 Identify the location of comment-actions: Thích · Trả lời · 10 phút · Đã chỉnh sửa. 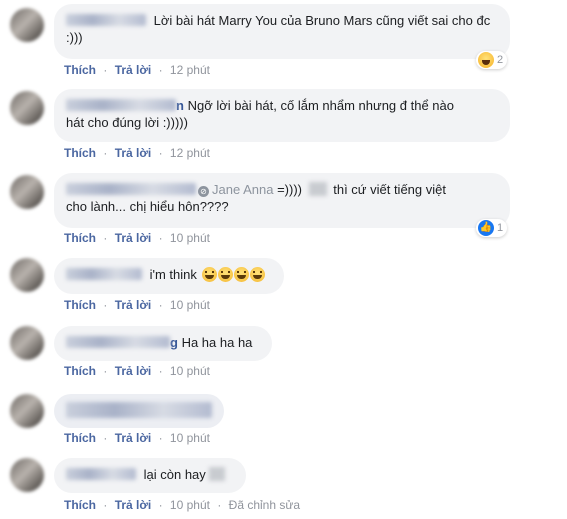
(182, 505).